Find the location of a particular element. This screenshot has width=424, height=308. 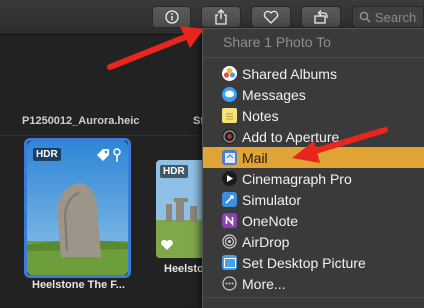

menu-item-label: Add to Aperture is located at coordinates (291, 136).